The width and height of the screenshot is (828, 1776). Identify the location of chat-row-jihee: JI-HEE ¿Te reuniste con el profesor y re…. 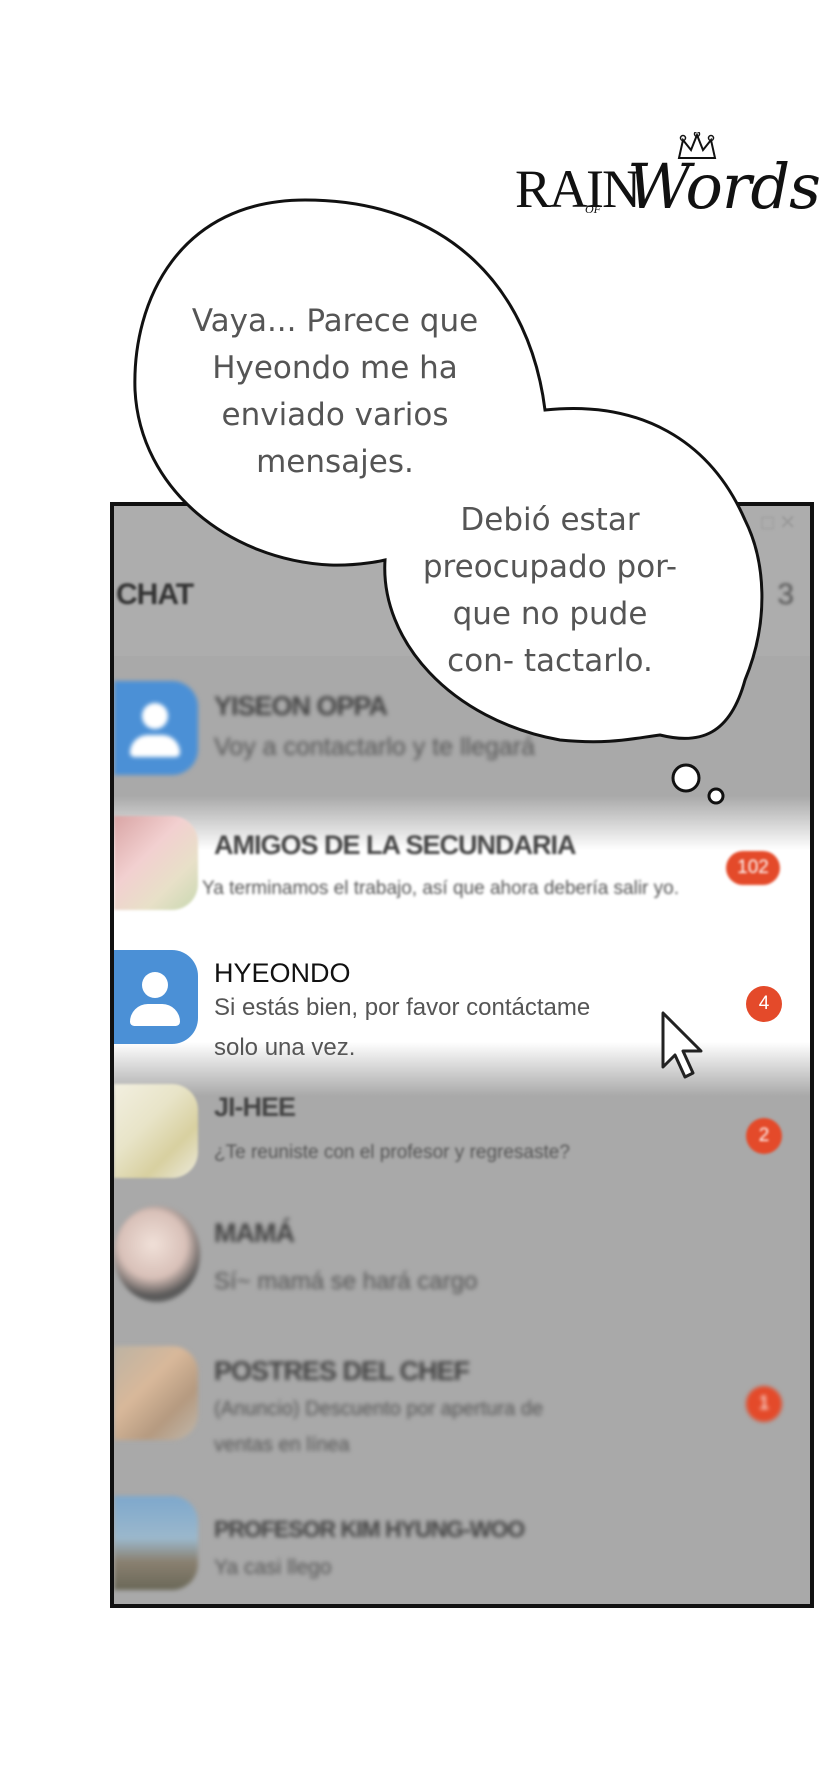
(462, 1134).